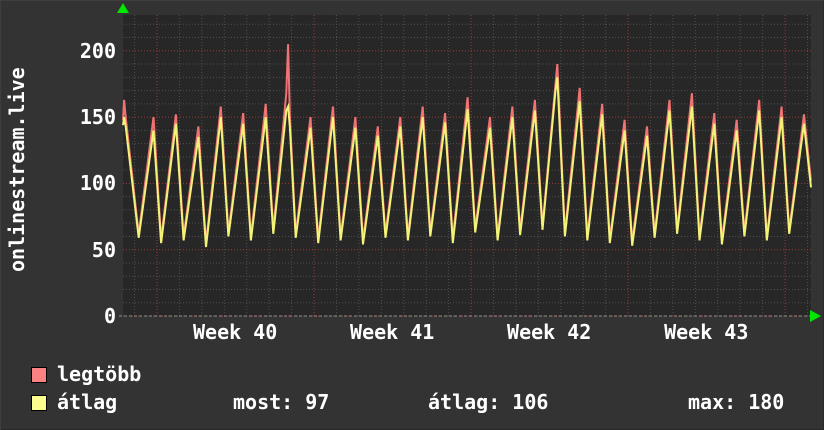 The height and width of the screenshot is (430, 824). What do you see at coordinates (39, 402) in the screenshot?
I see `legend-swatch-atlag` at bounding box center [39, 402].